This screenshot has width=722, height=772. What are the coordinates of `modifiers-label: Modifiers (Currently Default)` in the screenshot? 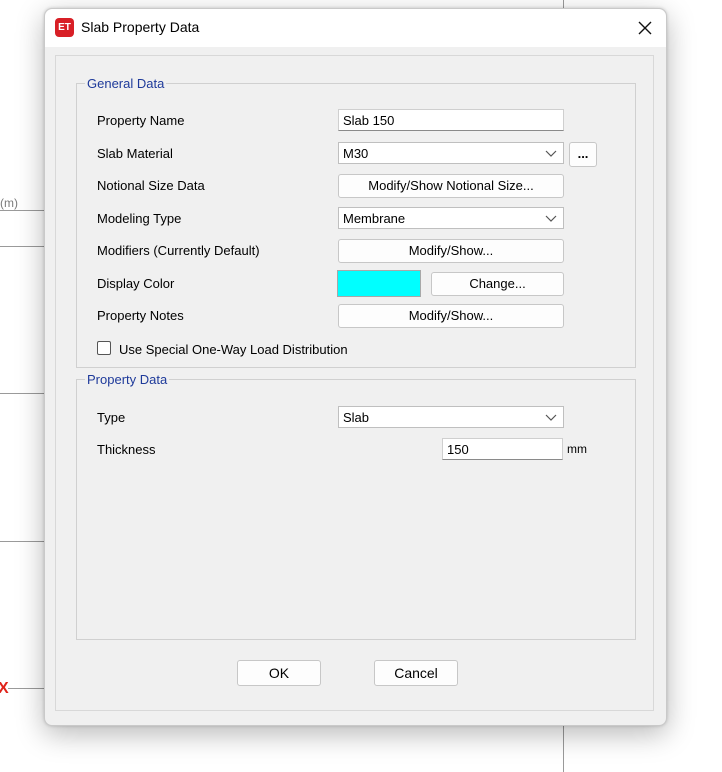 It's located at (178, 250).